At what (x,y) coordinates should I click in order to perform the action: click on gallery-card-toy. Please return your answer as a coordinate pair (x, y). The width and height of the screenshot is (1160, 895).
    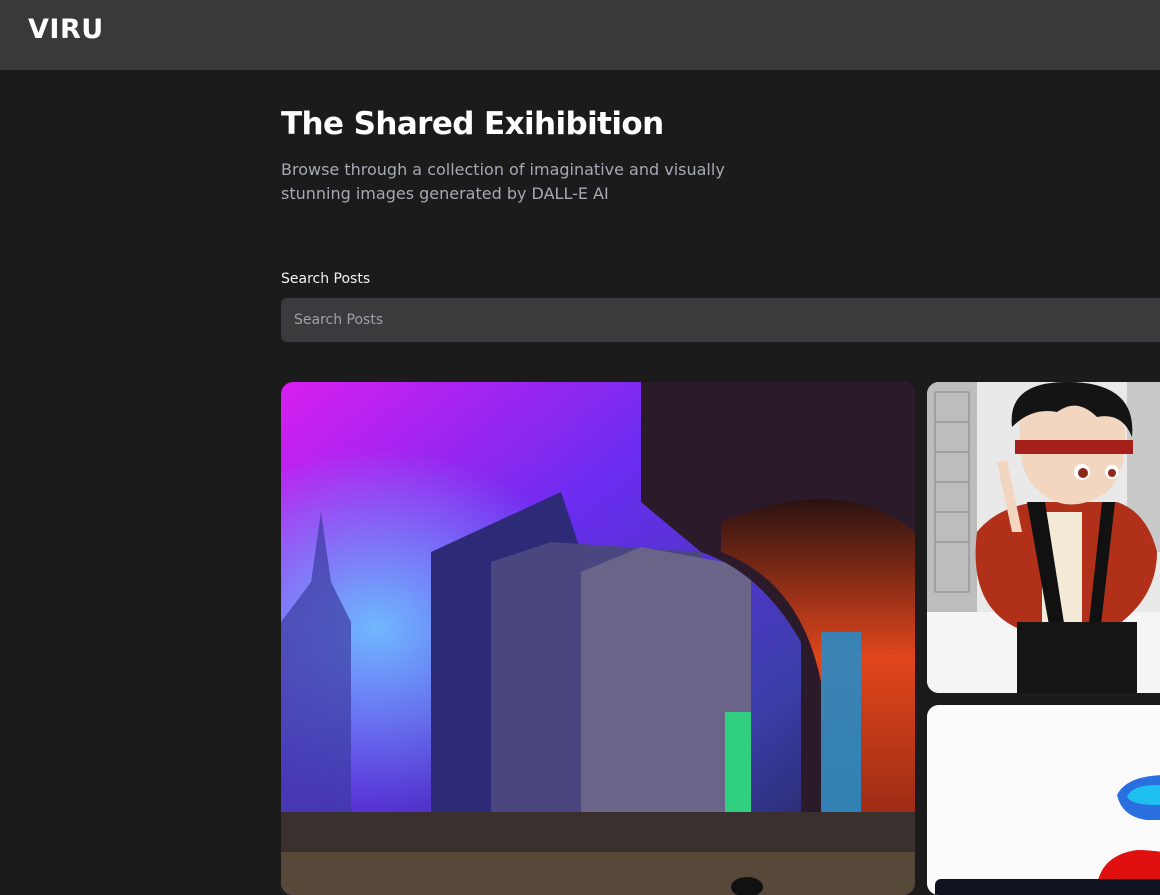
    Looking at the image, I should click on (1043, 800).